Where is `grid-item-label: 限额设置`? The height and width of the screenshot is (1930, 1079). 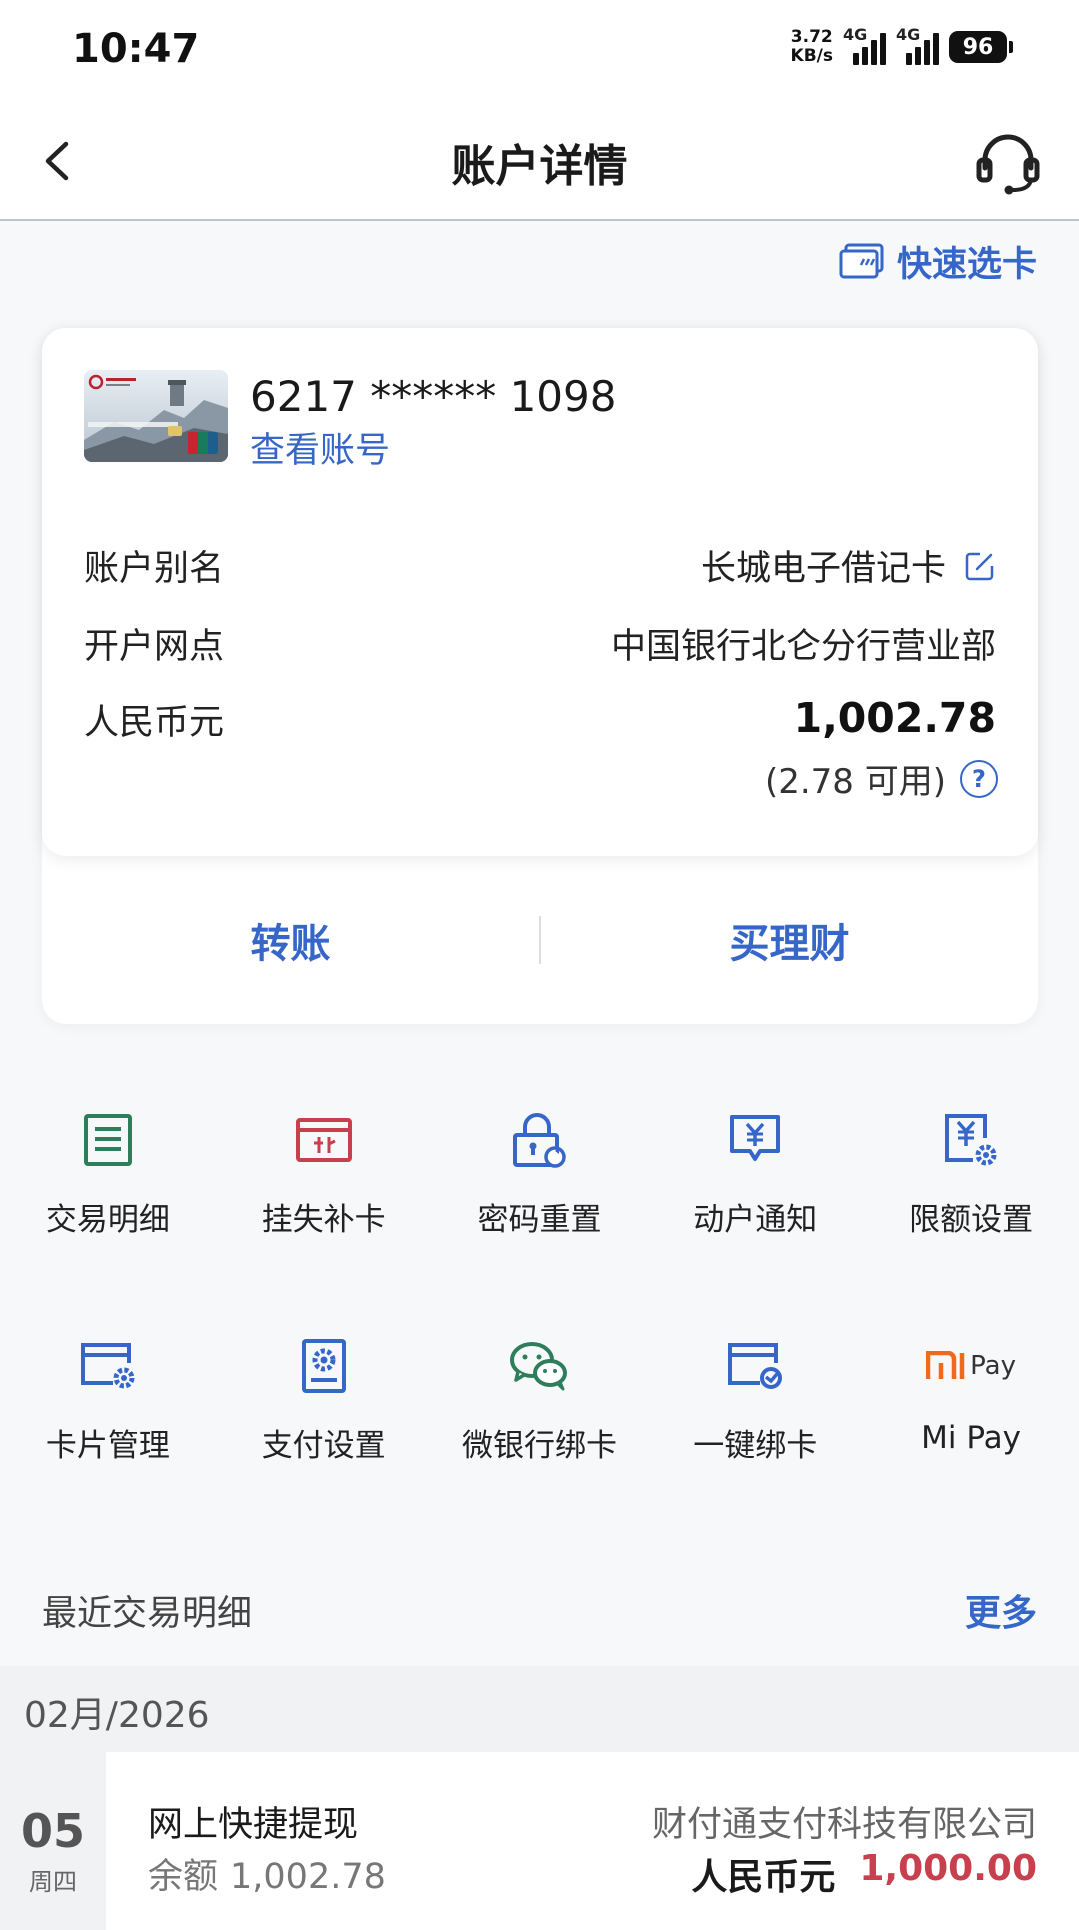
grid-item-label: 限额设置 is located at coordinates (971, 1220).